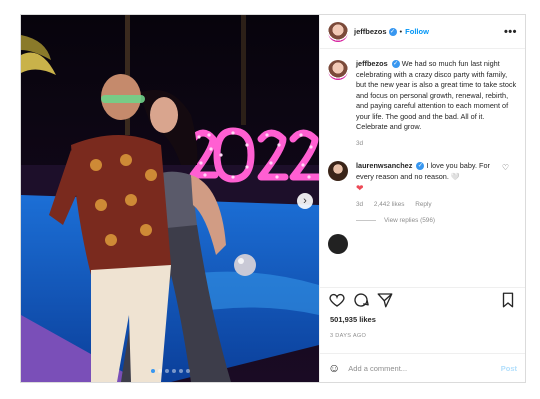 This screenshot has height=399, width=540. Describe the element at coordinates (370, 31) in the screenshot. I see `author-username: jeffbezos` at that location.